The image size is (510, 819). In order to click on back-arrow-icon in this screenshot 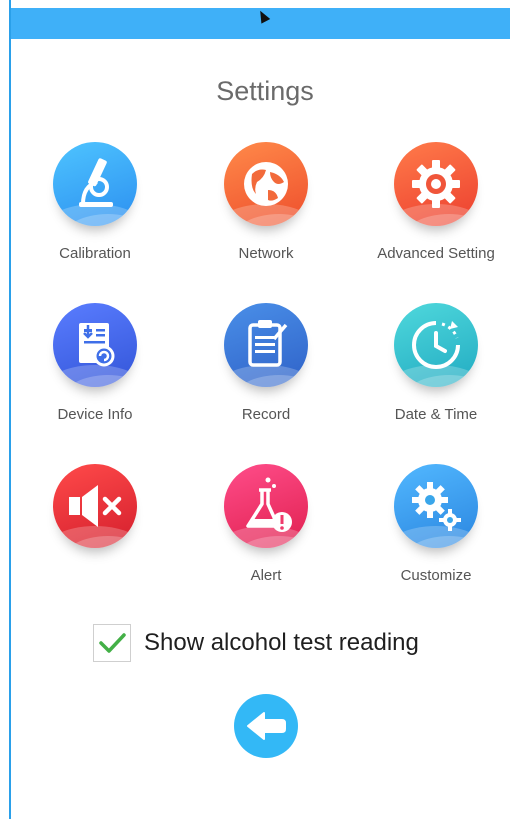, I will do `click(266, 726)`.